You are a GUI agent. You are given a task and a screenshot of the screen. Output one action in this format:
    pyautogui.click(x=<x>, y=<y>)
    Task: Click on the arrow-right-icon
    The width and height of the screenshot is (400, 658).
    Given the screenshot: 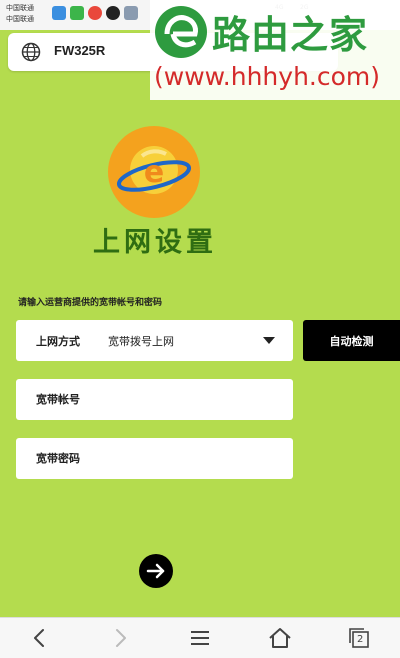 What is the action you would take?
    pyautogui.click(x=155, y=571)
    